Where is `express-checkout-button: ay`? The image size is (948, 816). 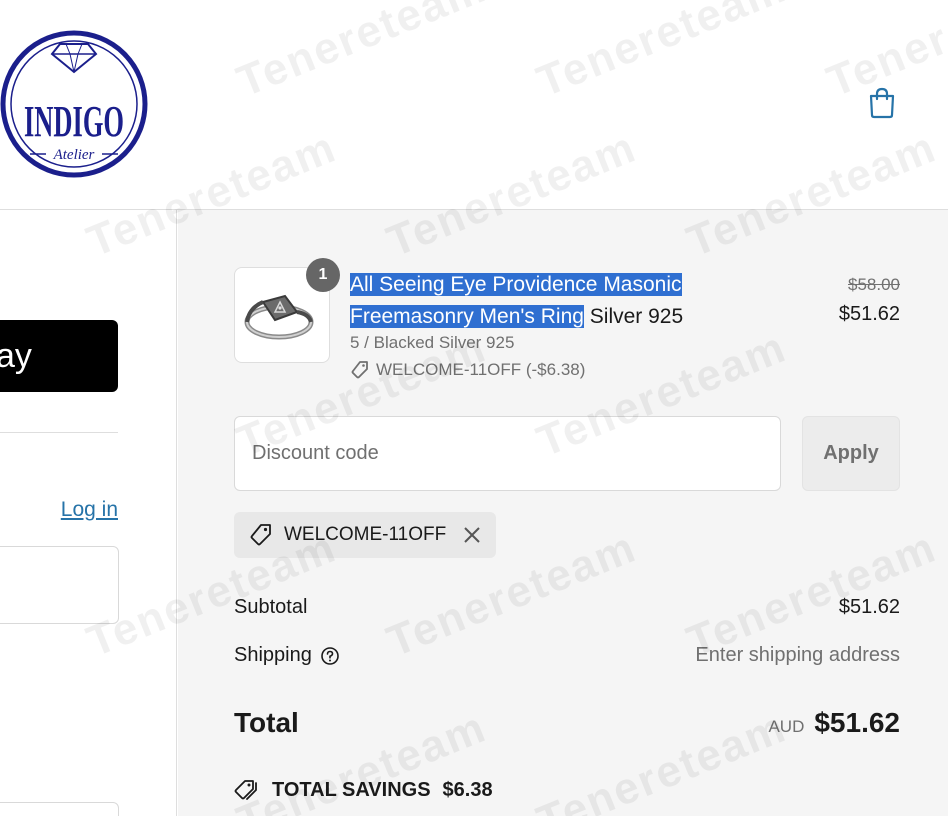 express-checkout-button: ay is located at coordinates (59, 356).